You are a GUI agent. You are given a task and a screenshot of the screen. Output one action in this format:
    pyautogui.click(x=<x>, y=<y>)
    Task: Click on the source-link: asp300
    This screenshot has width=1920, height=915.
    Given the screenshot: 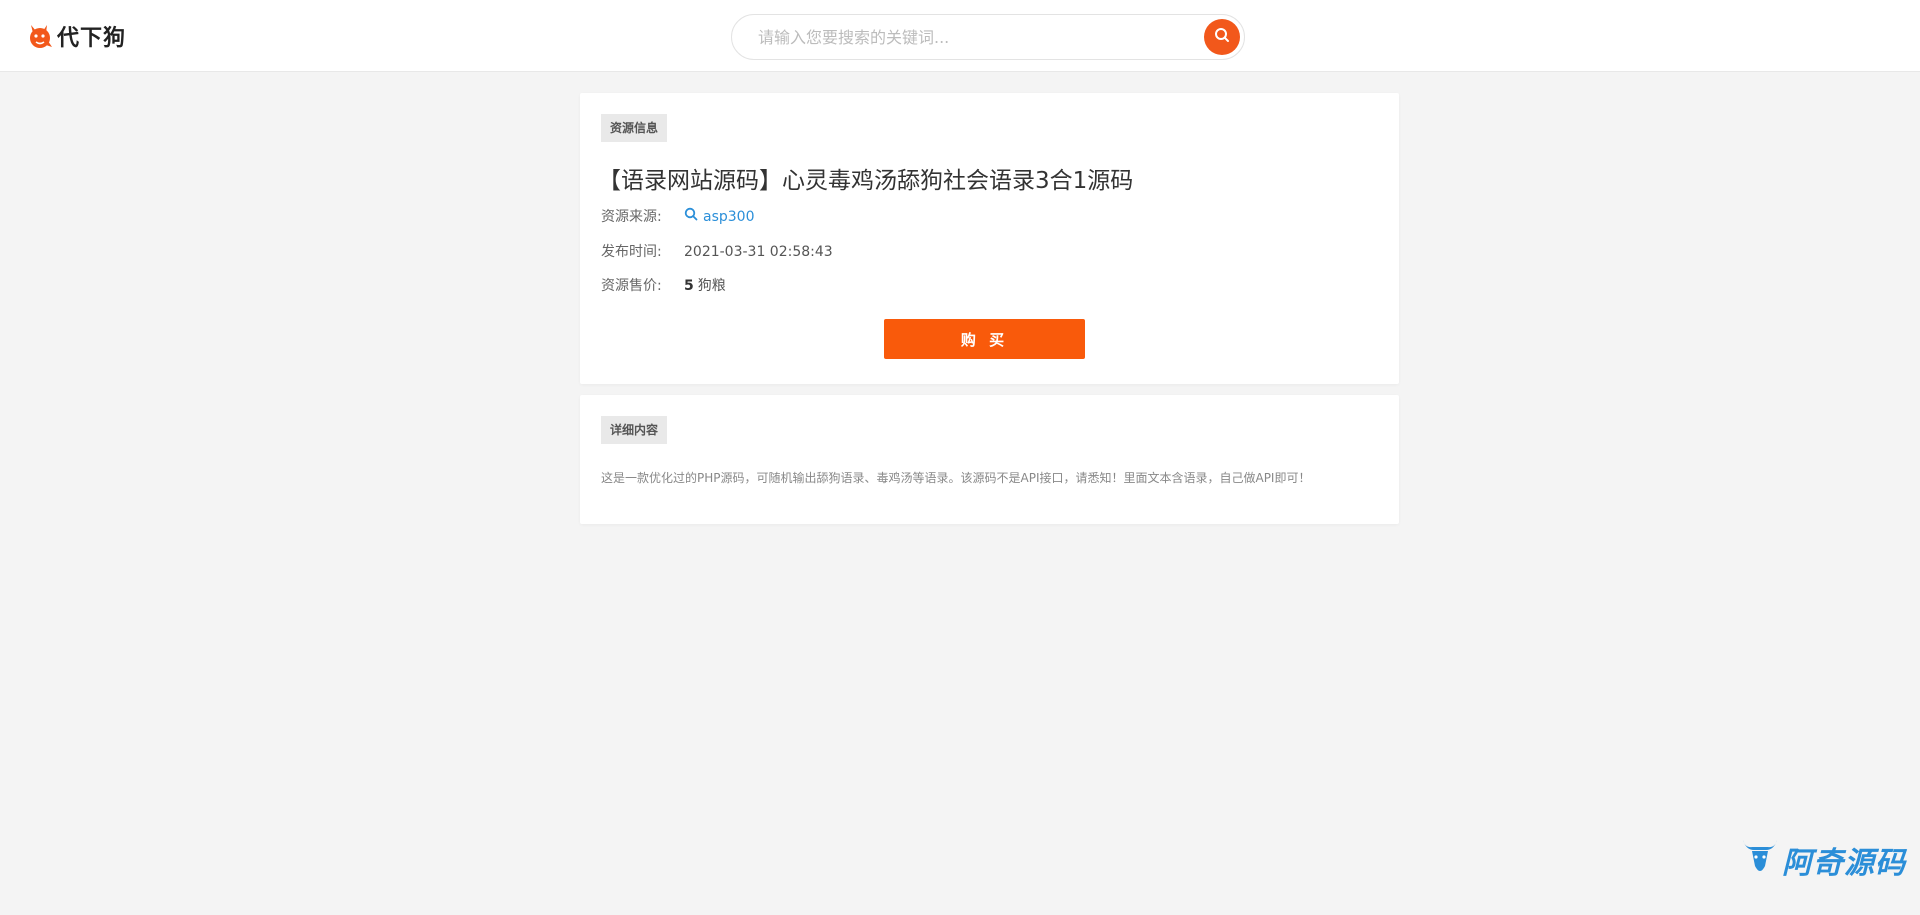 What is the action you would take?
    pyautogui.click(x=719, y=217)
    